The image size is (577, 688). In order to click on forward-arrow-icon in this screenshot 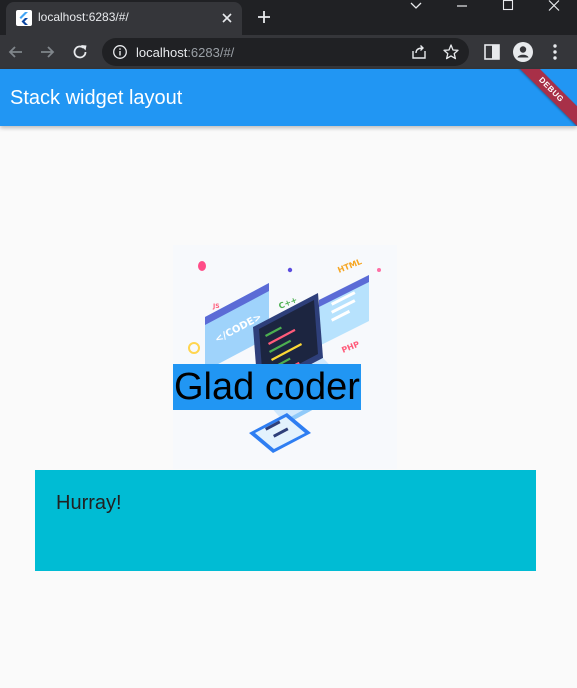, I will do `click(47, 52)`.